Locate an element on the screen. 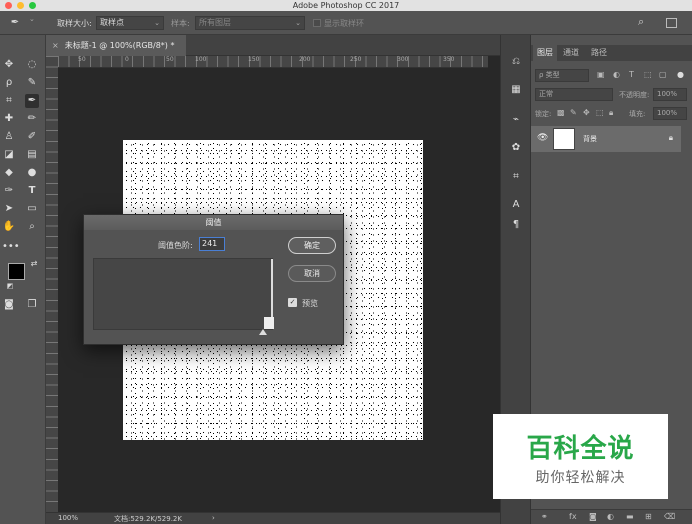  preview-checkbox: ✓ is located at coordinates (292, 302).